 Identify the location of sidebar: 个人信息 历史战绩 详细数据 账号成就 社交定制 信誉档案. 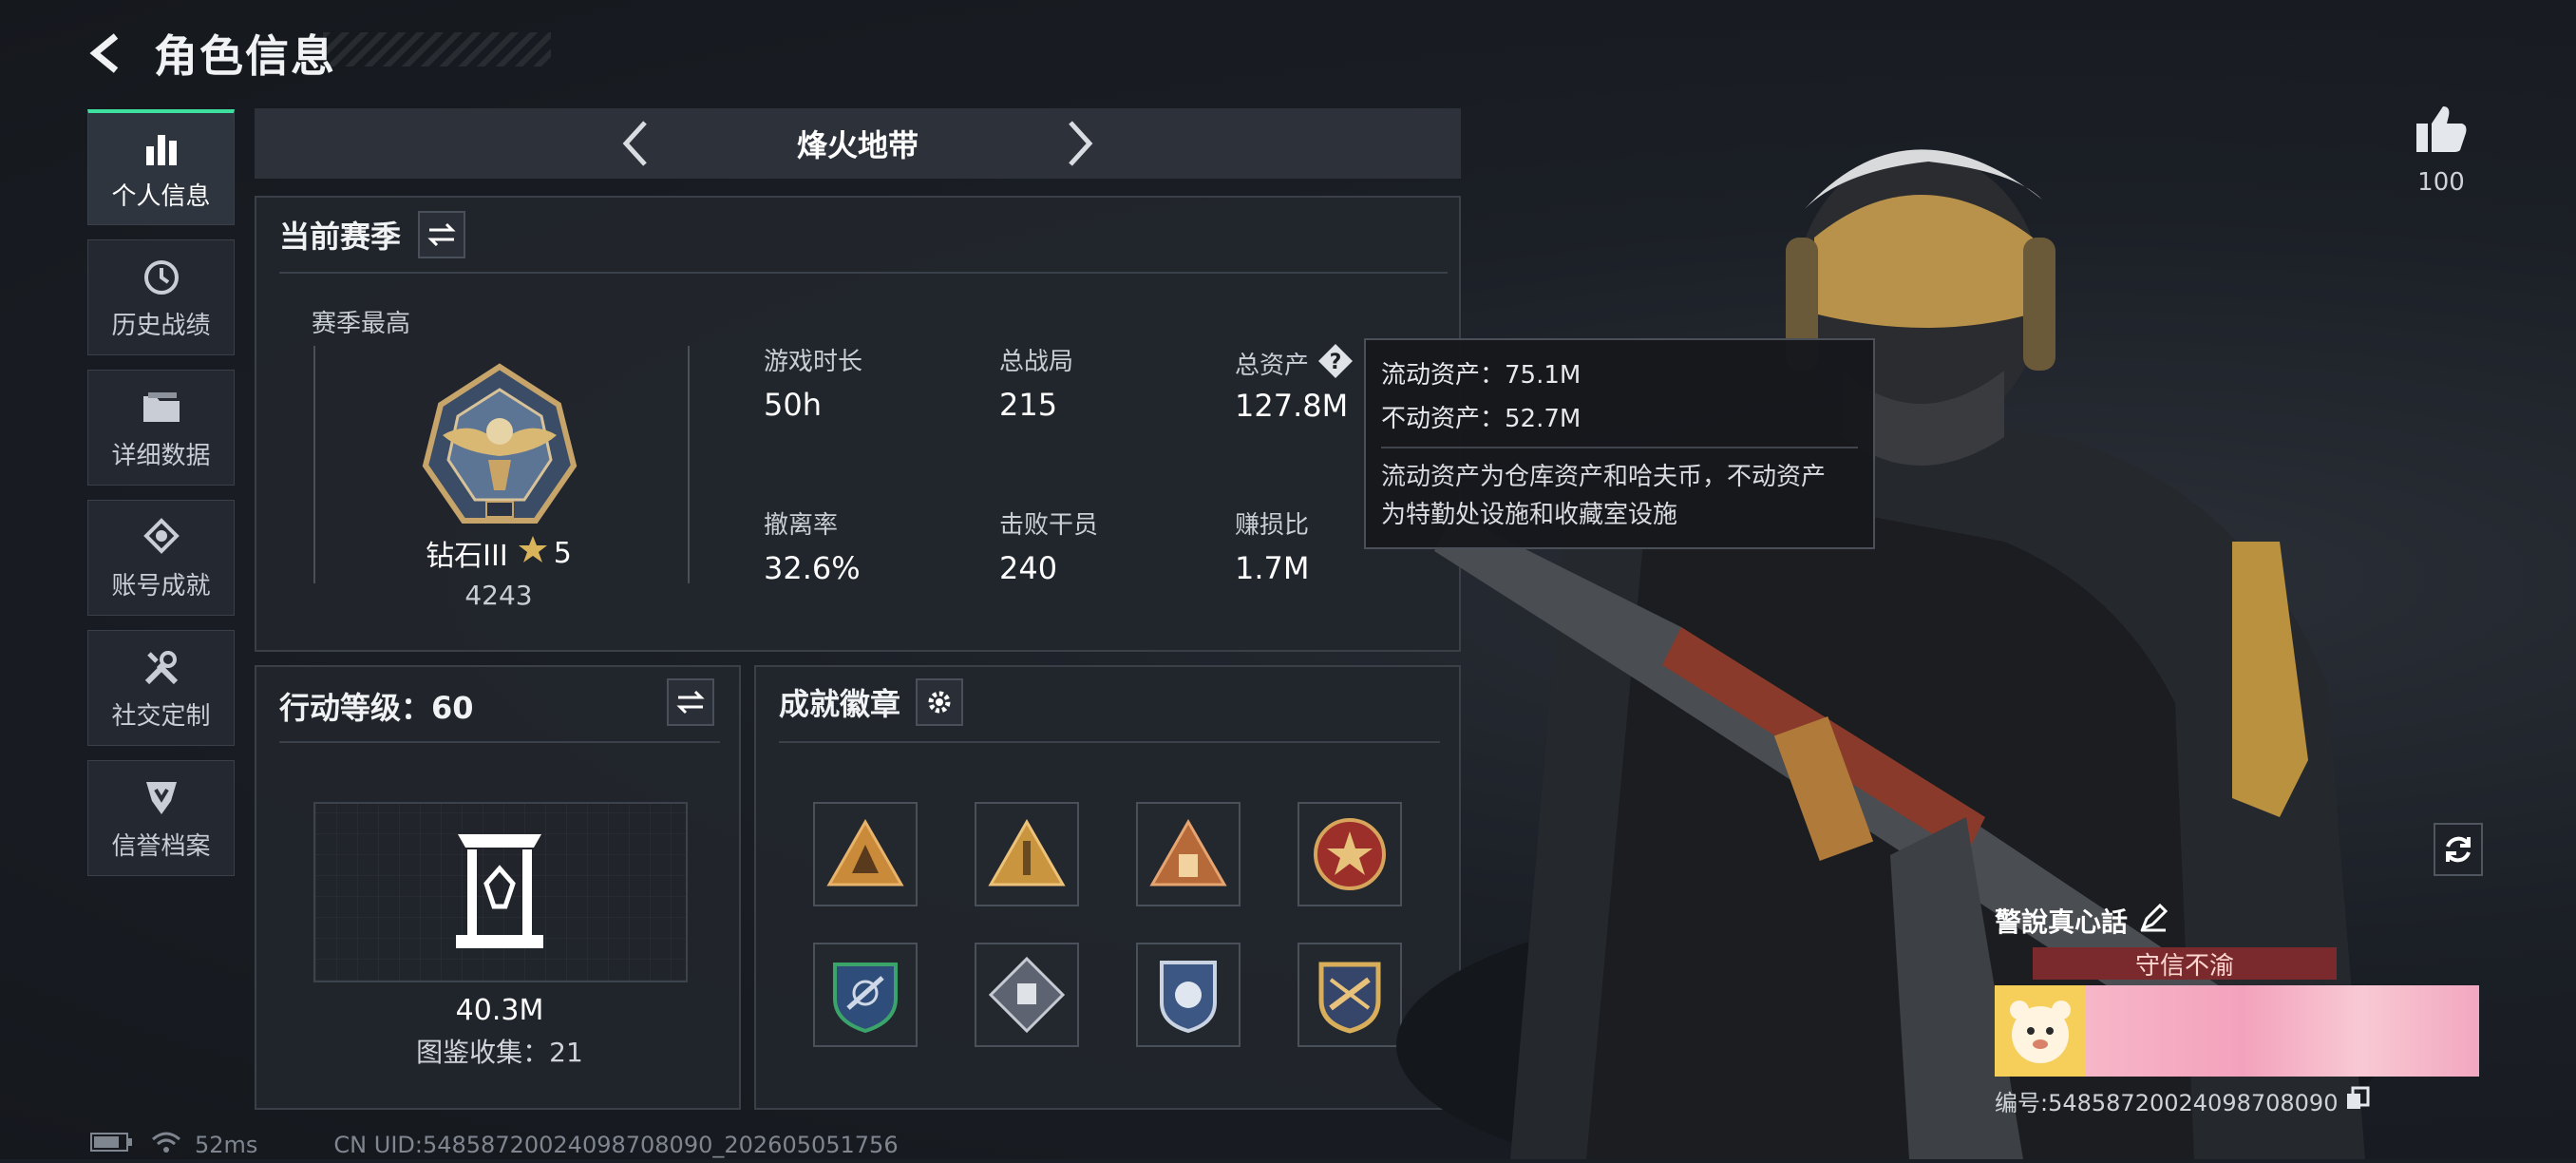
(161, 499).